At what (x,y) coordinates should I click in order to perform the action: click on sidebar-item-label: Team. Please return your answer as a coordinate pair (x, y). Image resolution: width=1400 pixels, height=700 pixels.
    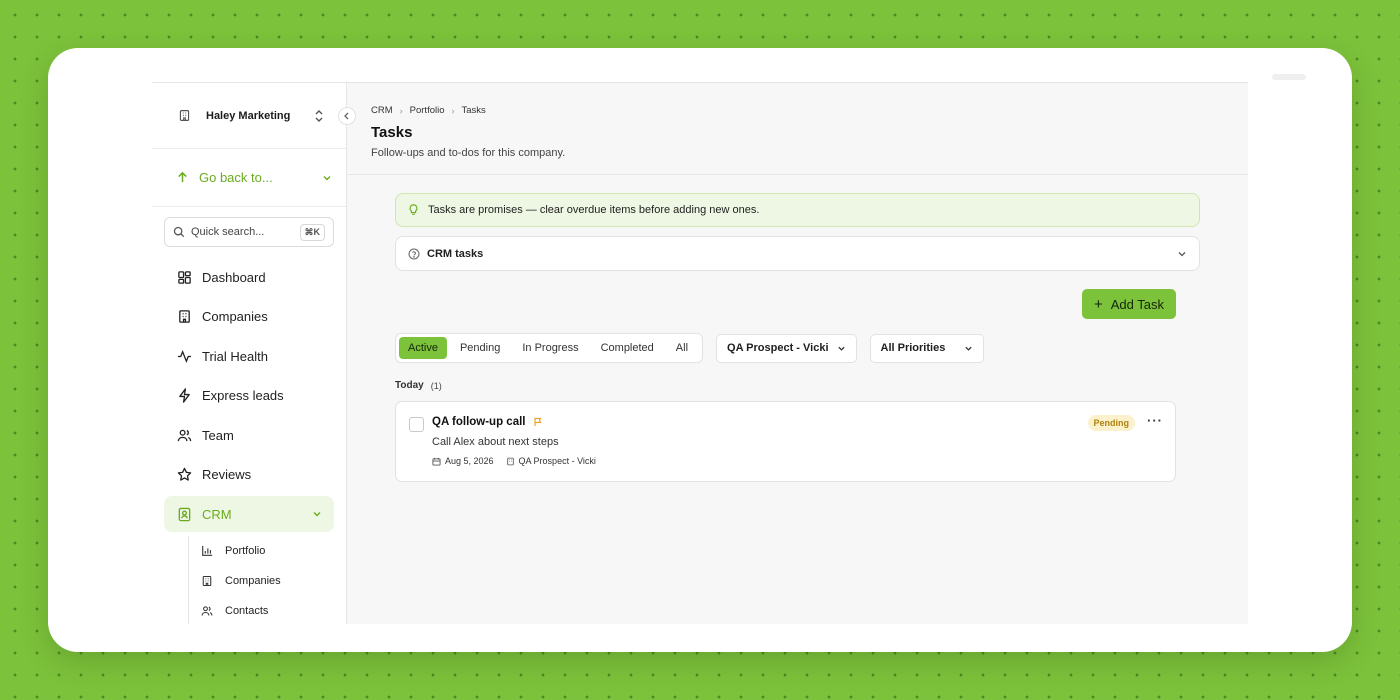
    Looking at the image, I should click on (218, 435).